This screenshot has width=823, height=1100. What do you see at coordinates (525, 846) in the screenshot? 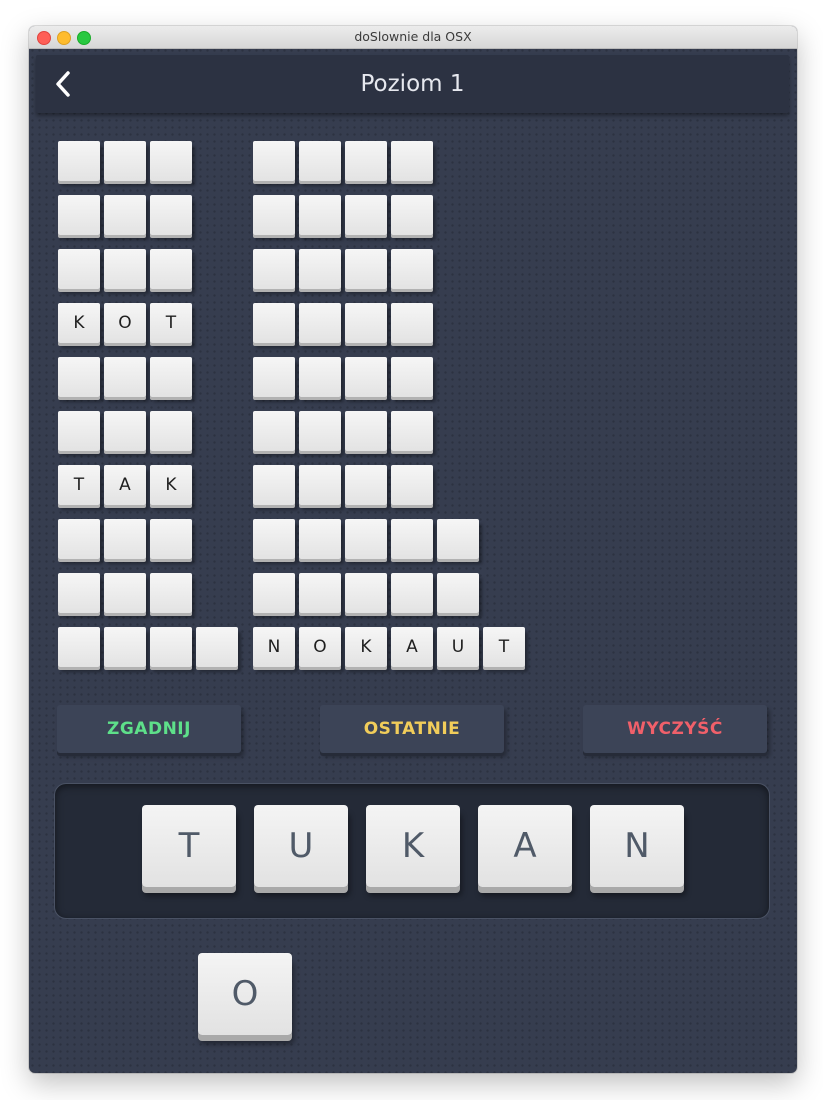
I see `answer-letter-tile: A` at bounding box center [525, 846].